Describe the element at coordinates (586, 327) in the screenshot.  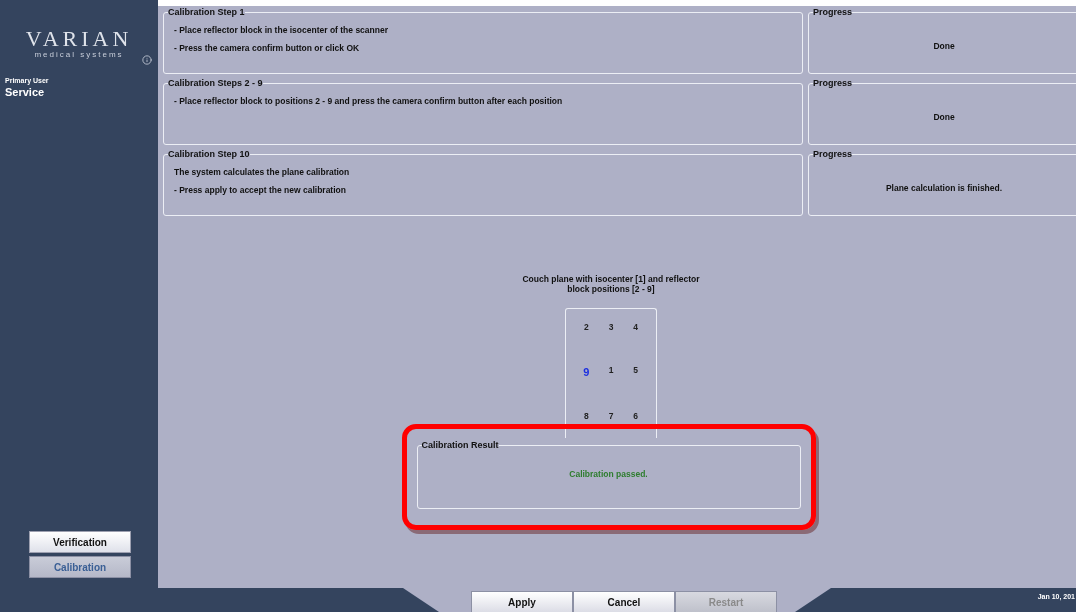
I see `position-number: 2` at that location.